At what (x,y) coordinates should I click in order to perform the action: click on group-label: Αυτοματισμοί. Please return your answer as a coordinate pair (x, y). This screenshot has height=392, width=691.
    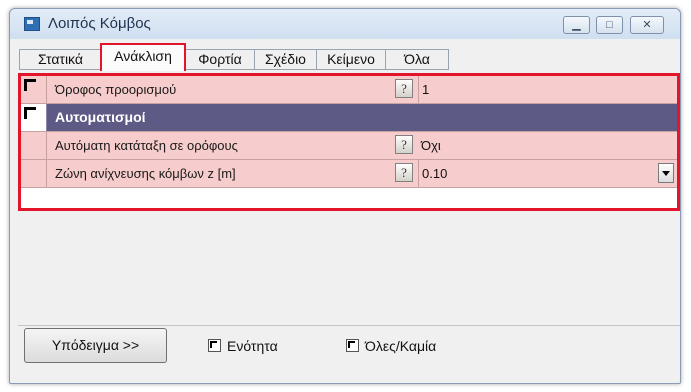
    Looking at the image, I should click on (100, 117).